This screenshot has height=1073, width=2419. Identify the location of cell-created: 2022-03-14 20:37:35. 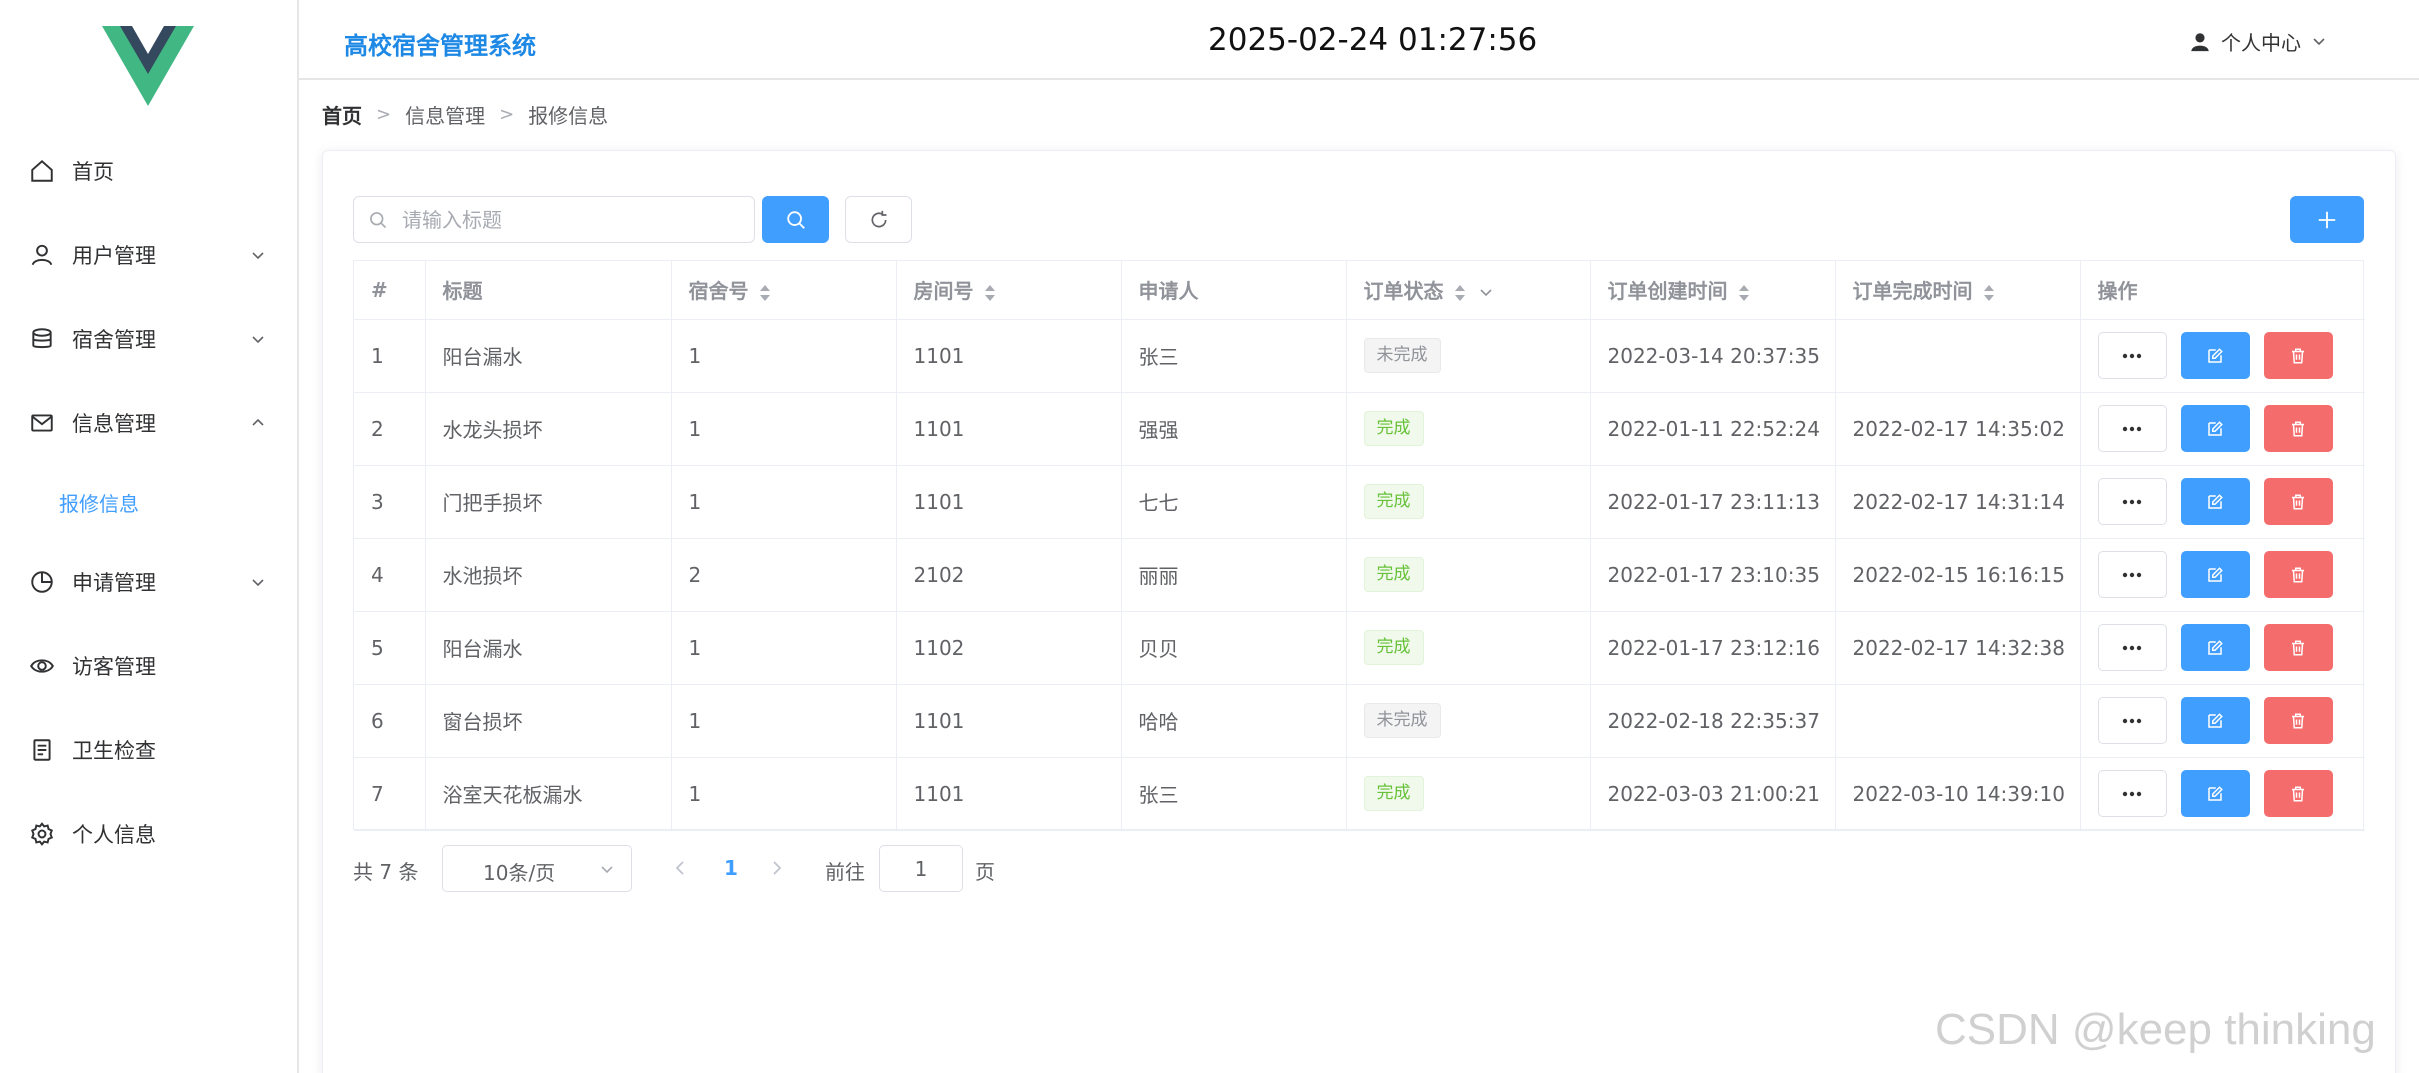
(1713, 356).